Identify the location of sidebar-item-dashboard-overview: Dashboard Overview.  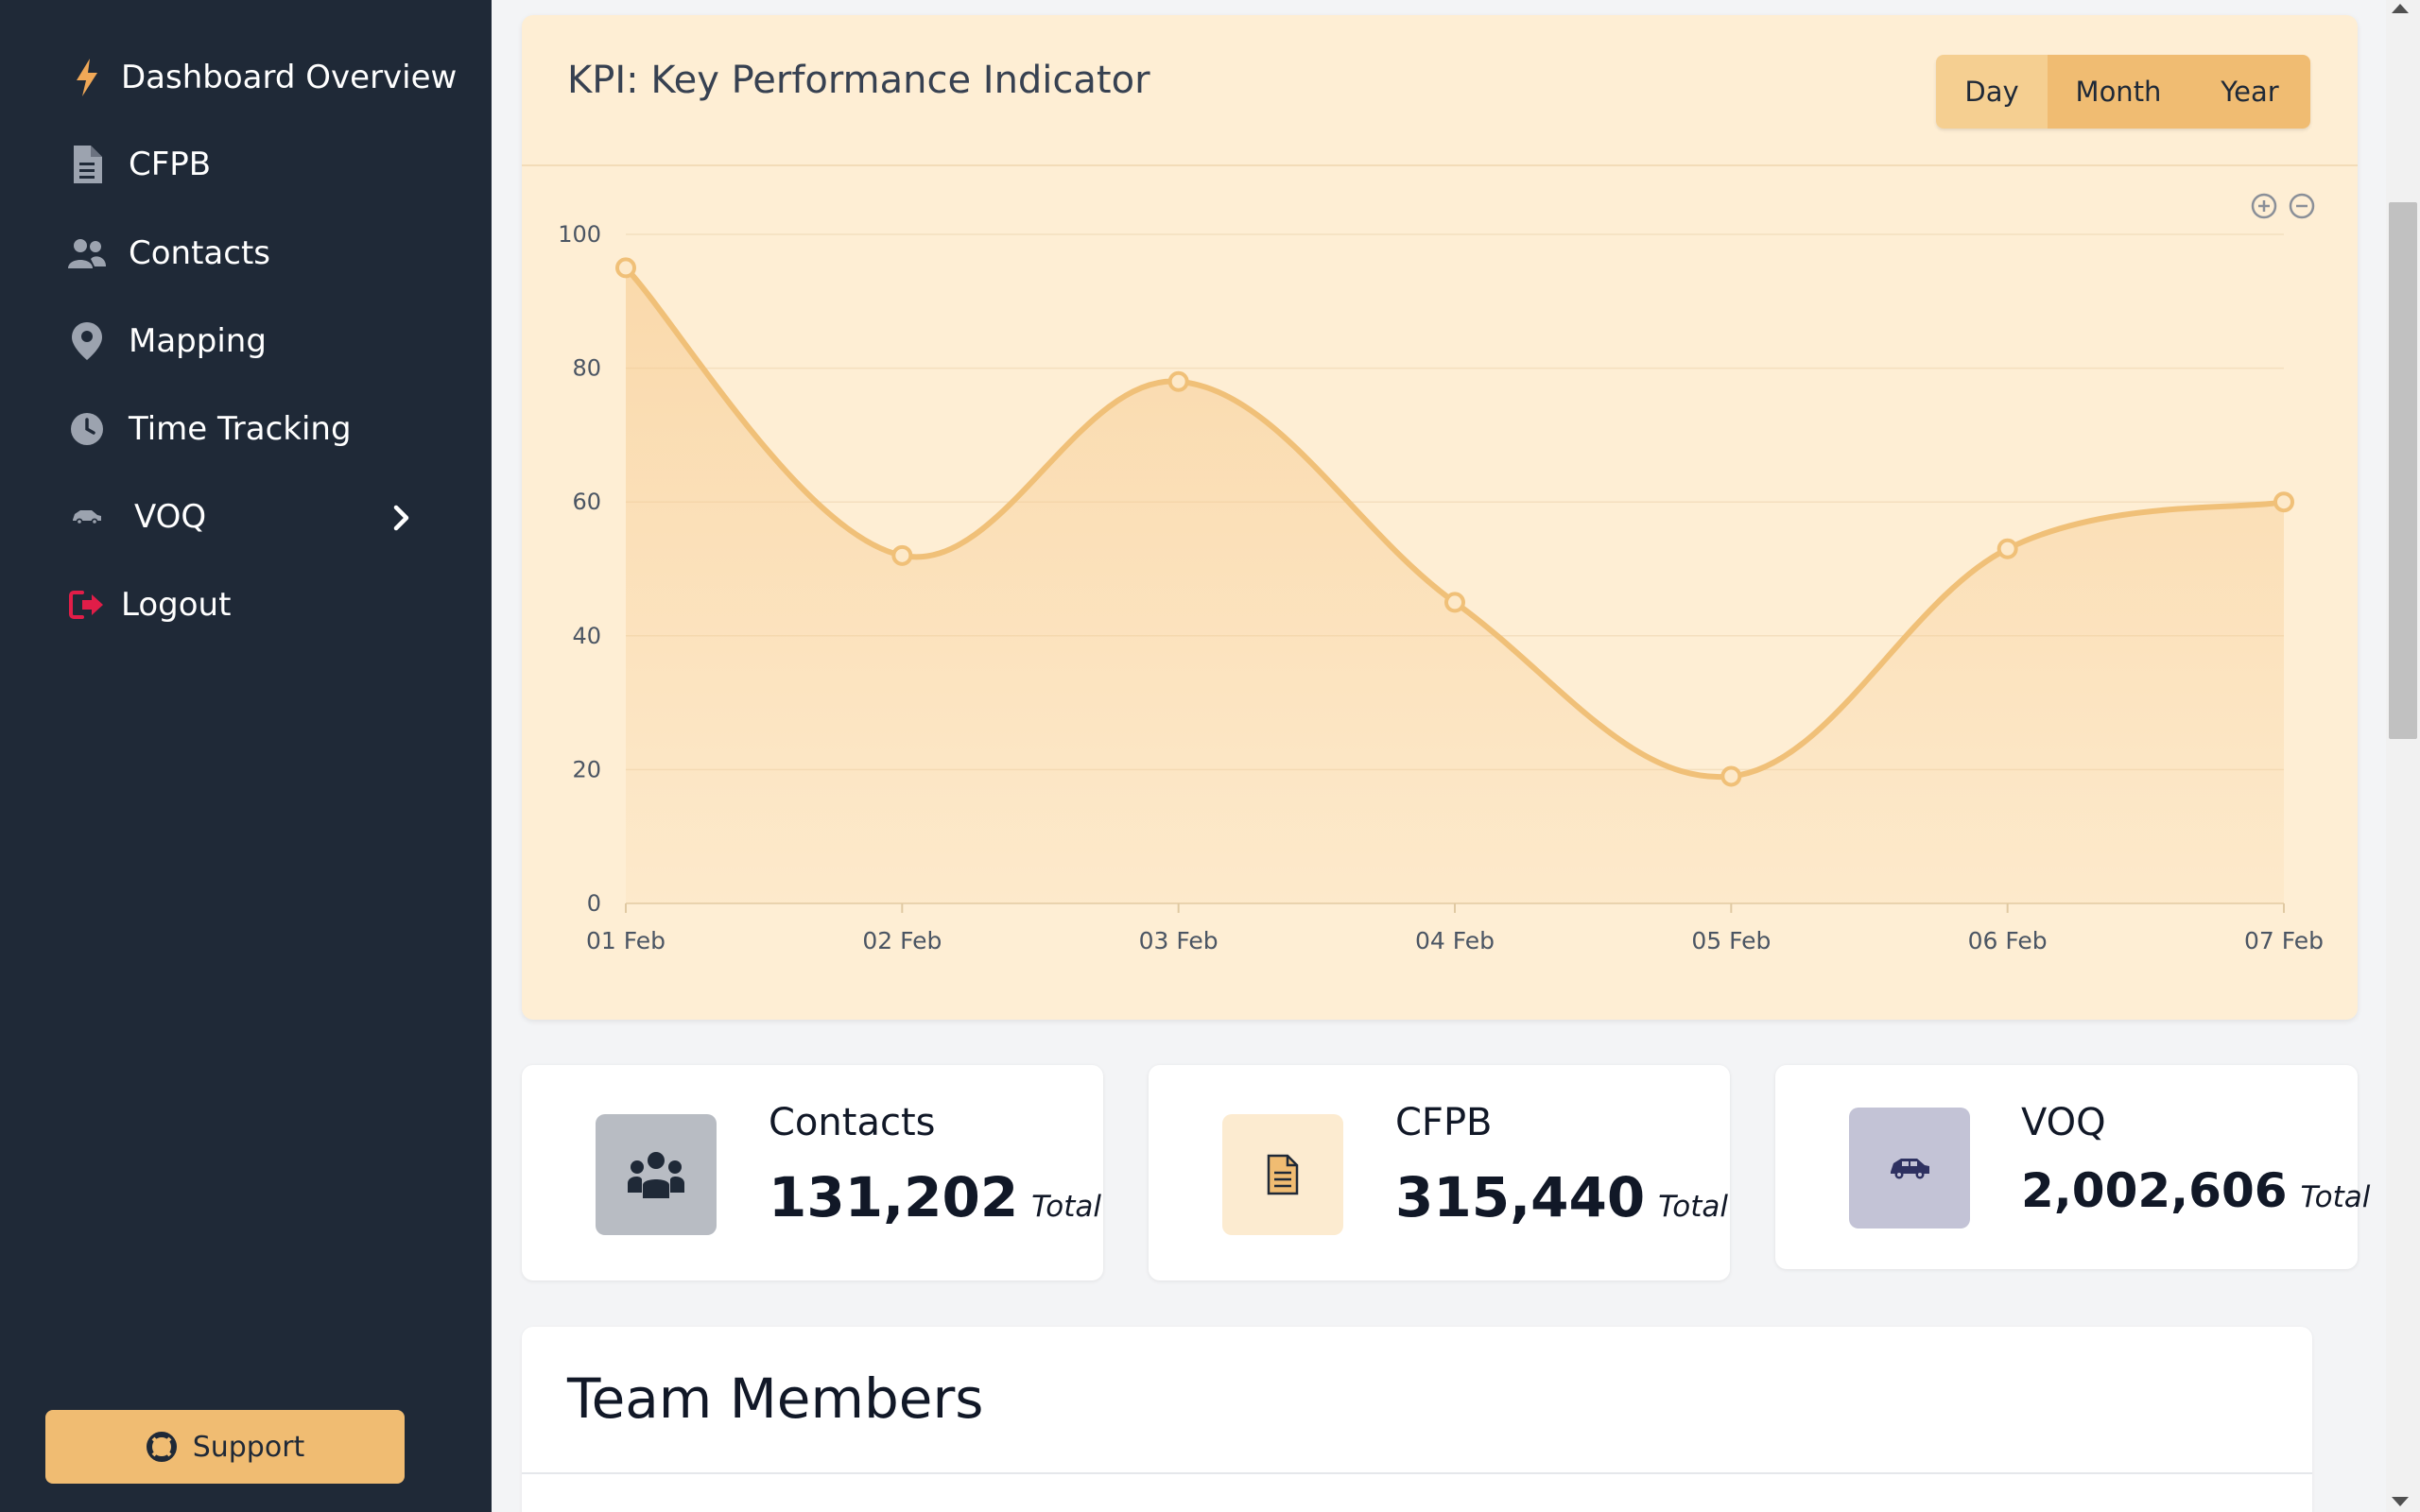
(261, 77).